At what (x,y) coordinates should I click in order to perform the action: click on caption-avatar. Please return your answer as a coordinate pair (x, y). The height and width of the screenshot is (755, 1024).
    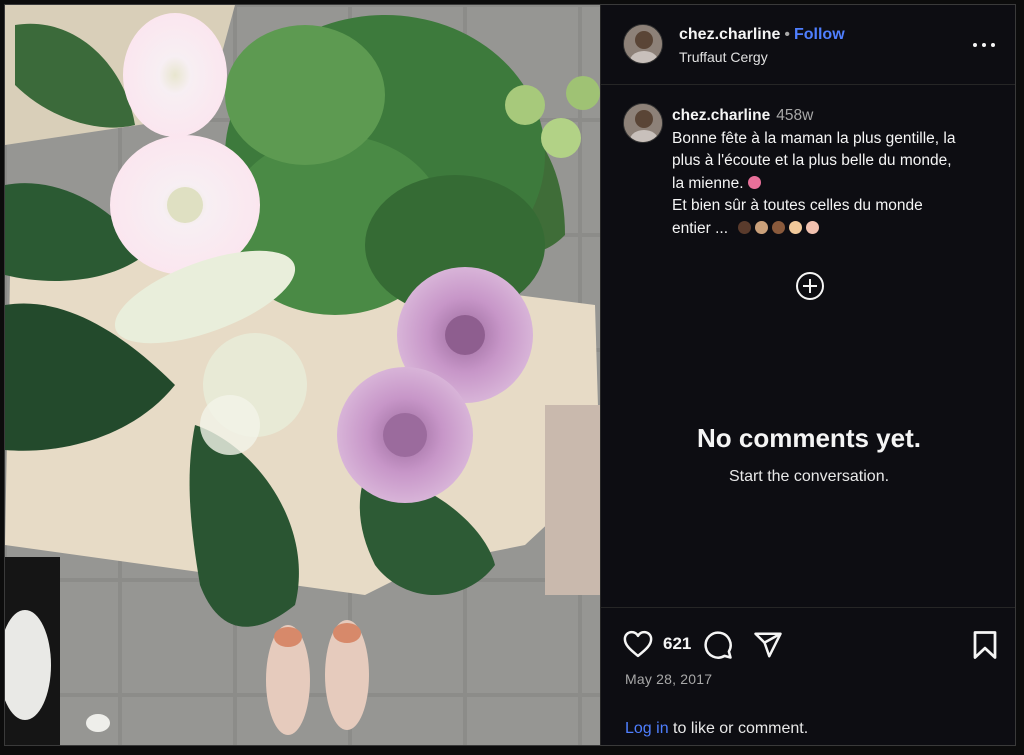
    Looking at the image, I should click on (643, 123).